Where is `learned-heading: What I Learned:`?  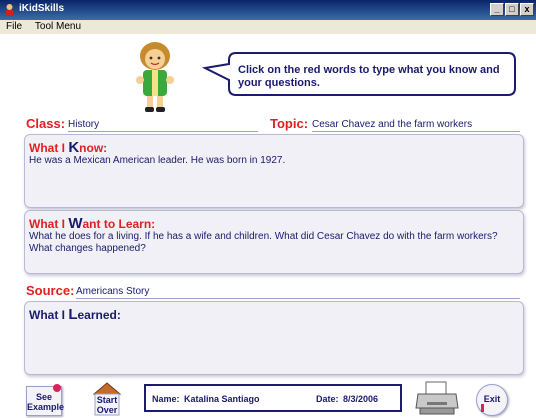 learned-heading: What I Learned: is located at coordinates (75, 314).